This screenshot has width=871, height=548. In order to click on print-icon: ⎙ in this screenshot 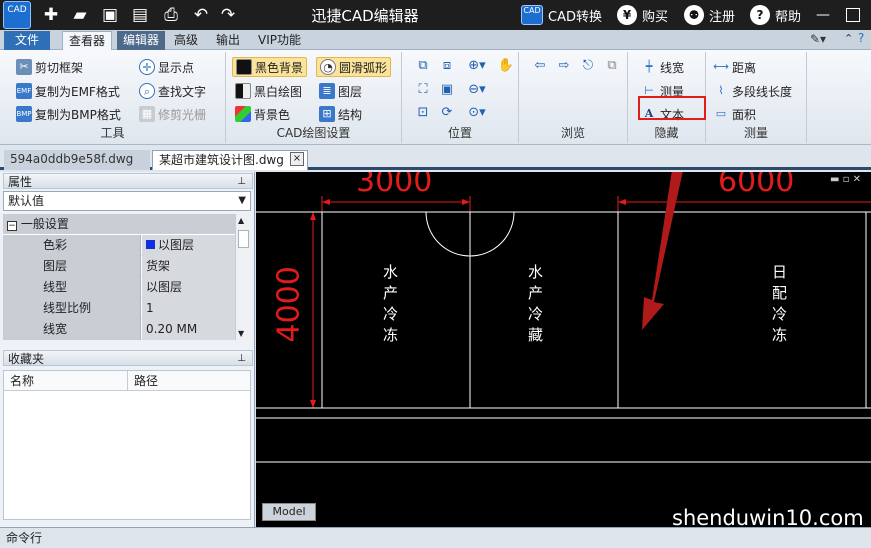, I will do `click(171, 15)`.